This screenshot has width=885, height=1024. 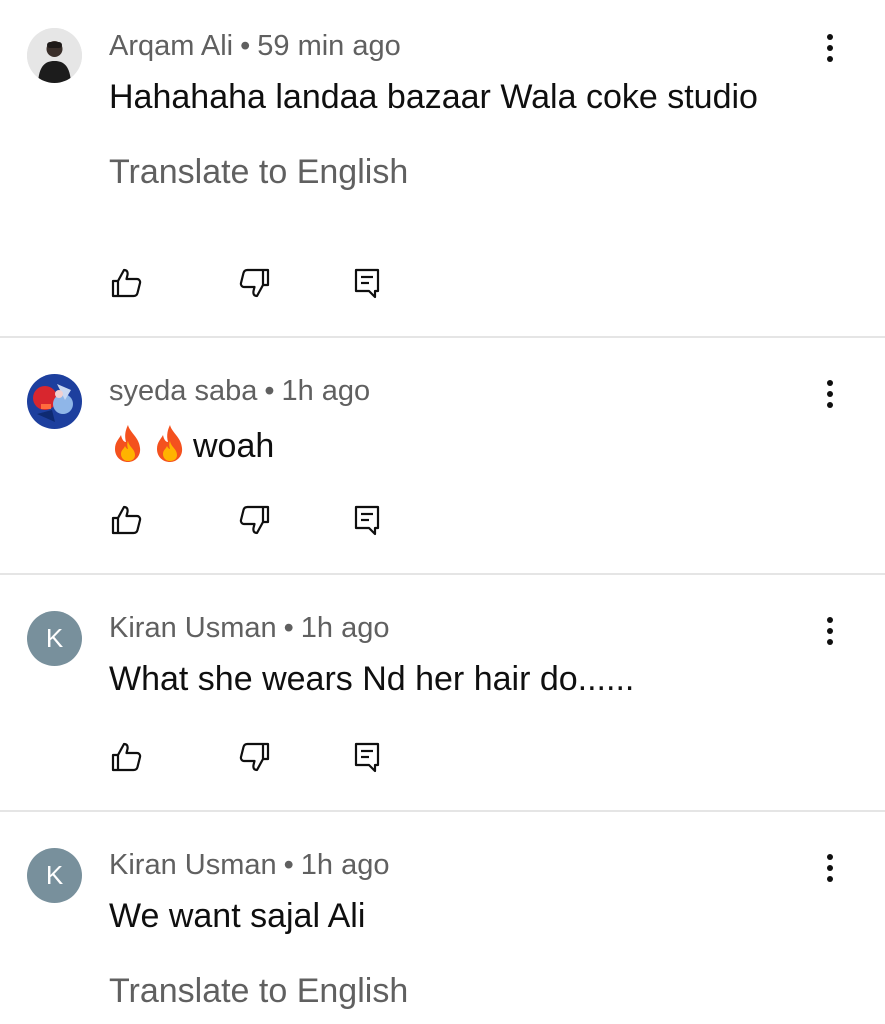 I want to click on comment-text: We want sajal Ali, so click(x=237, y=916).